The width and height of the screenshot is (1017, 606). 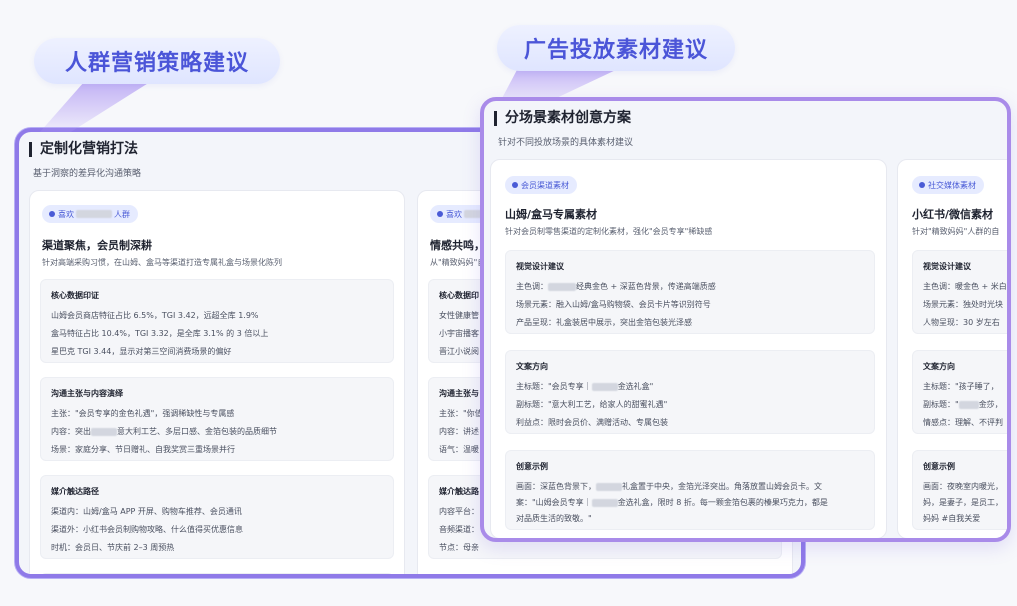 What do you see at coordinates (604, 322) in the screenshot?
I see `section-line: 产品呈现：礼盒装居中展示，突出金箔包装光泽感` at bounding box center [604, 322].